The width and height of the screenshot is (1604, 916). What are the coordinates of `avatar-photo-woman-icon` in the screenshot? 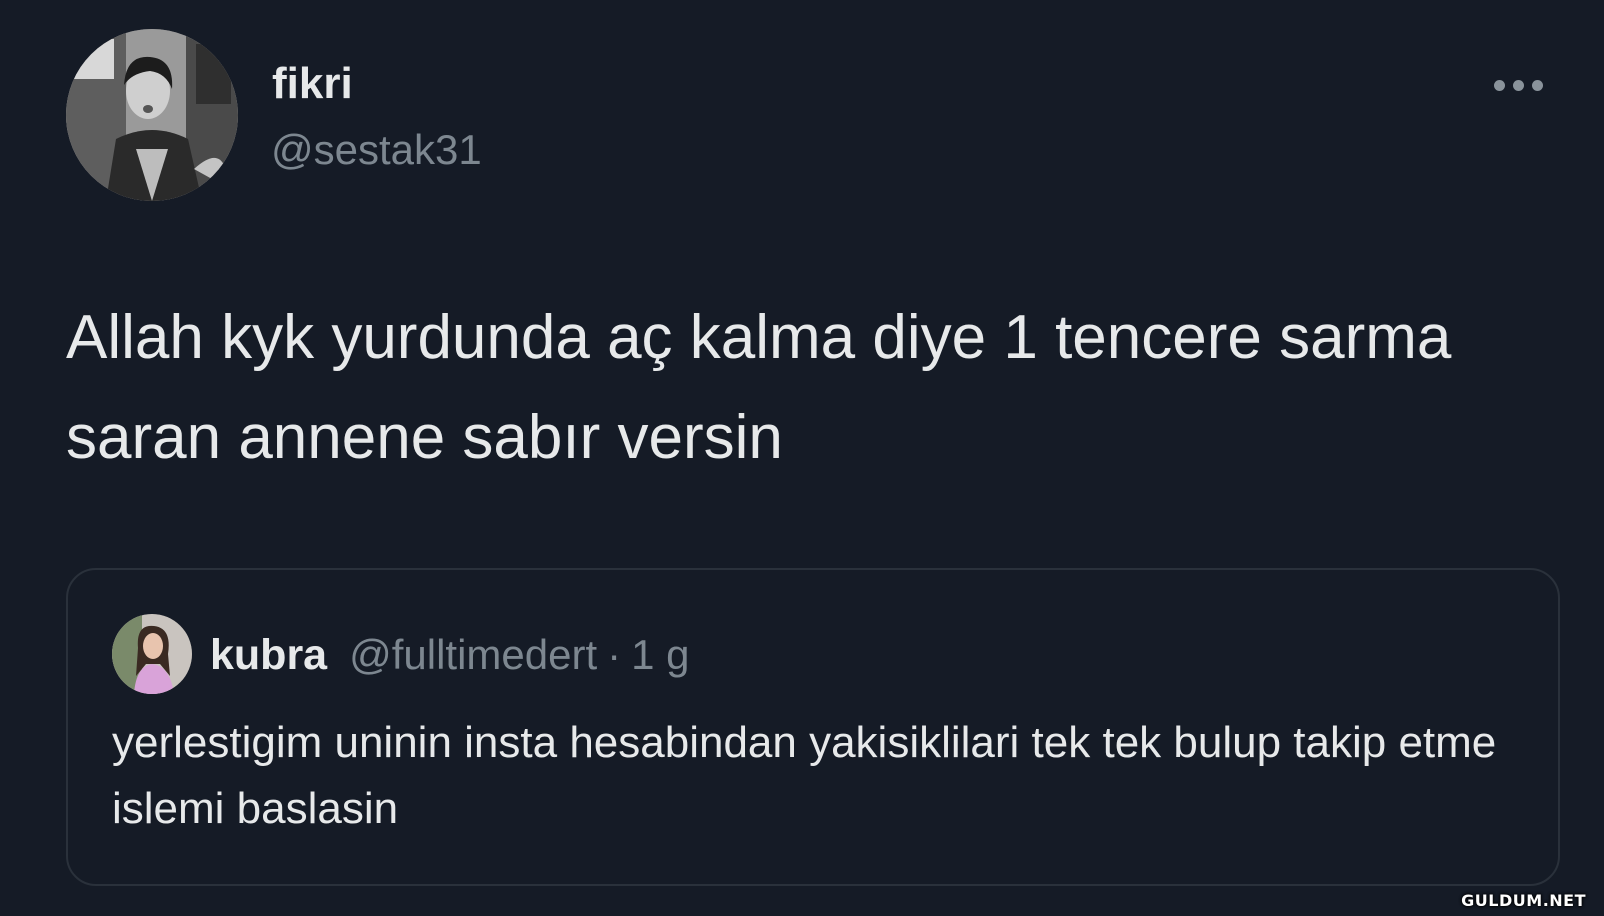 It's located at (152, 654).